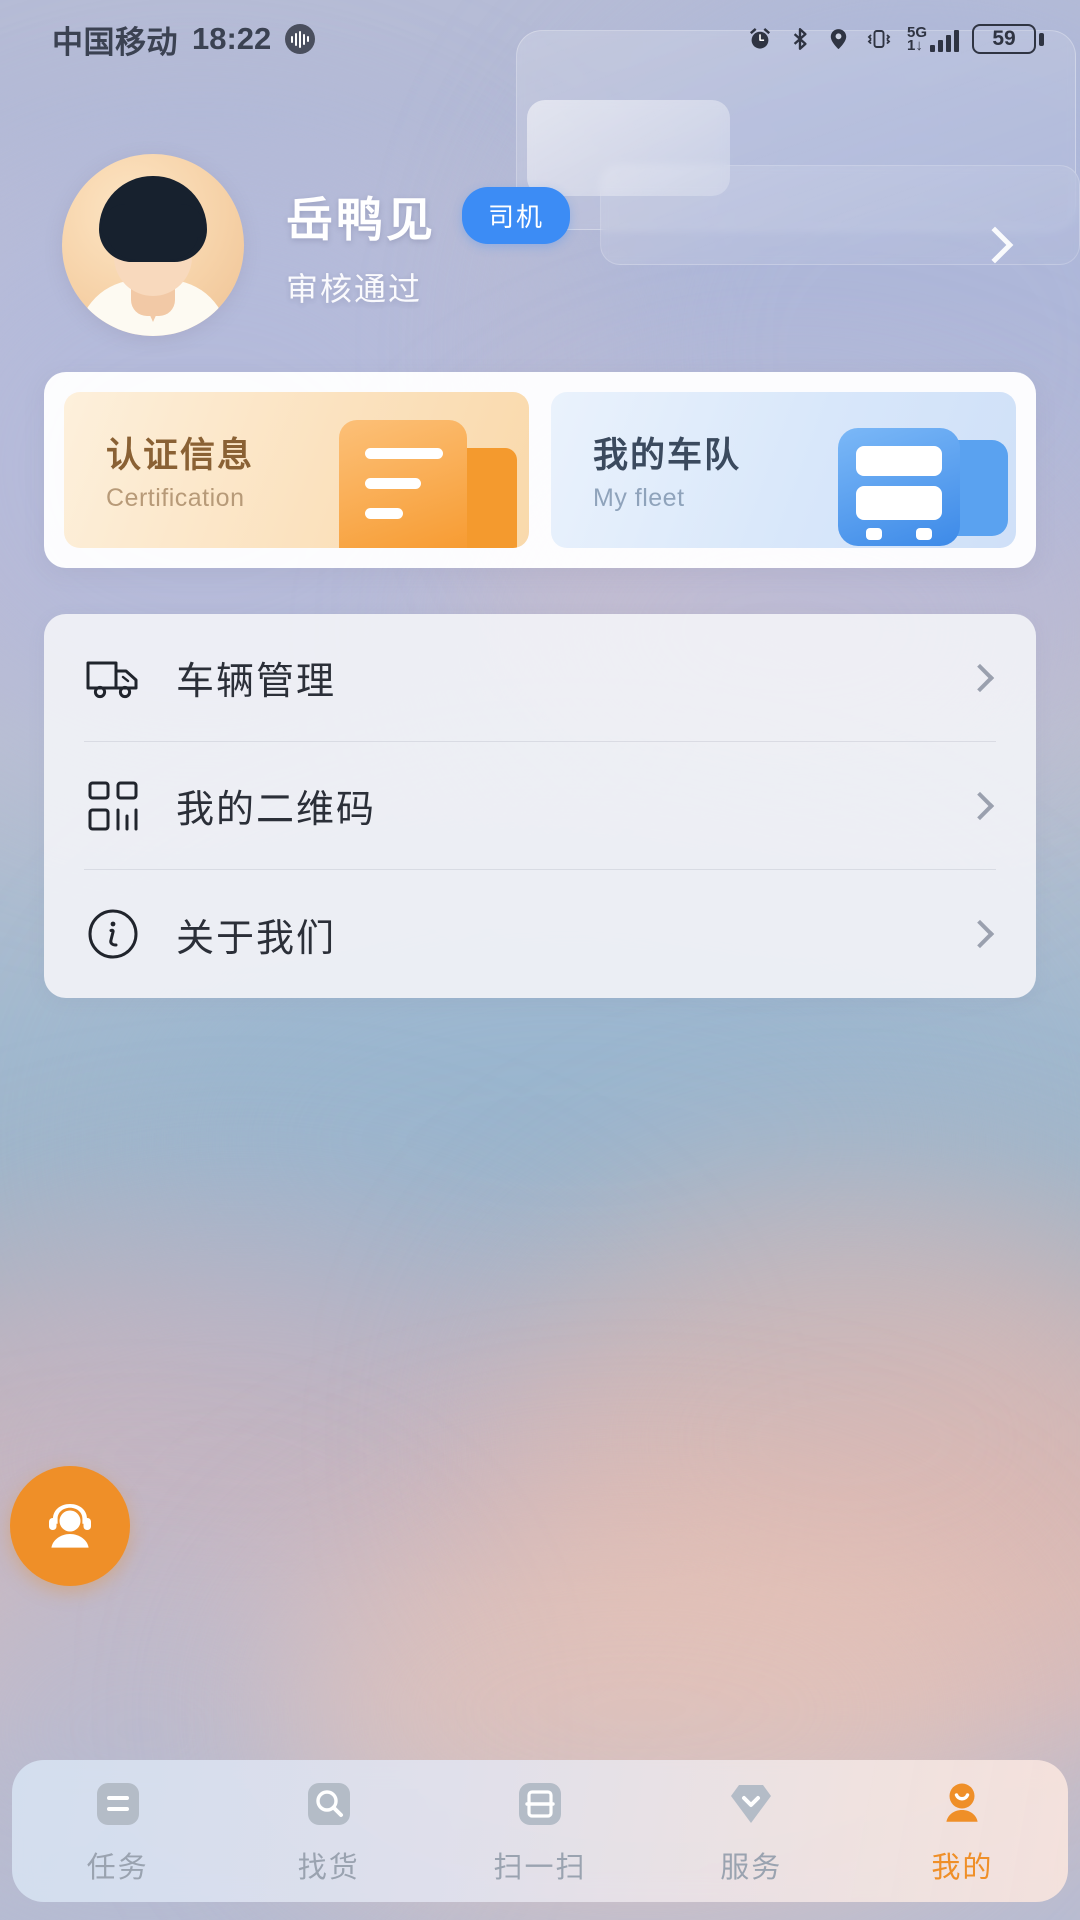  Describe the element at coordinates (328, 1831) in the screenshot. I see `tab-find-goods: 找货` at that location.